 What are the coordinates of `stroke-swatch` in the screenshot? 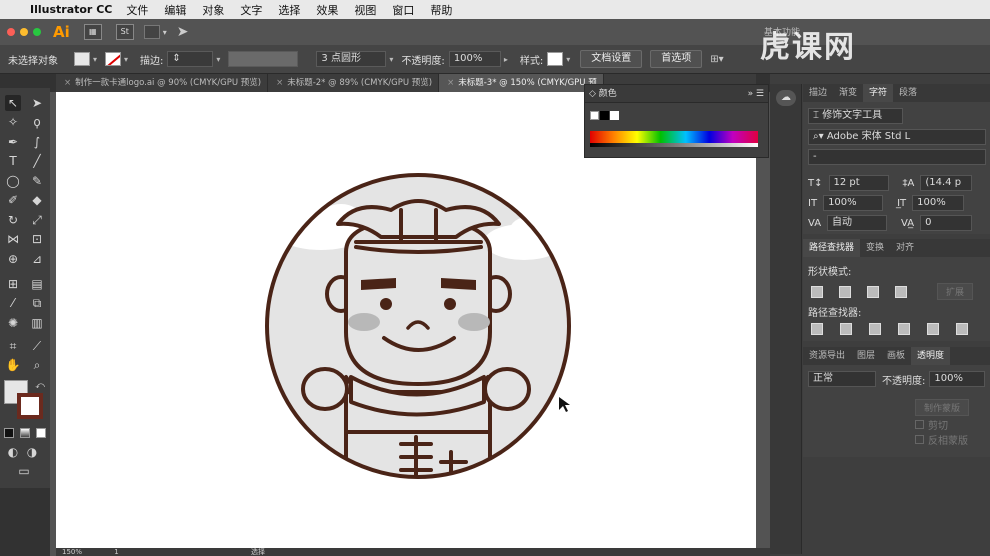 It's located at (113, 59).